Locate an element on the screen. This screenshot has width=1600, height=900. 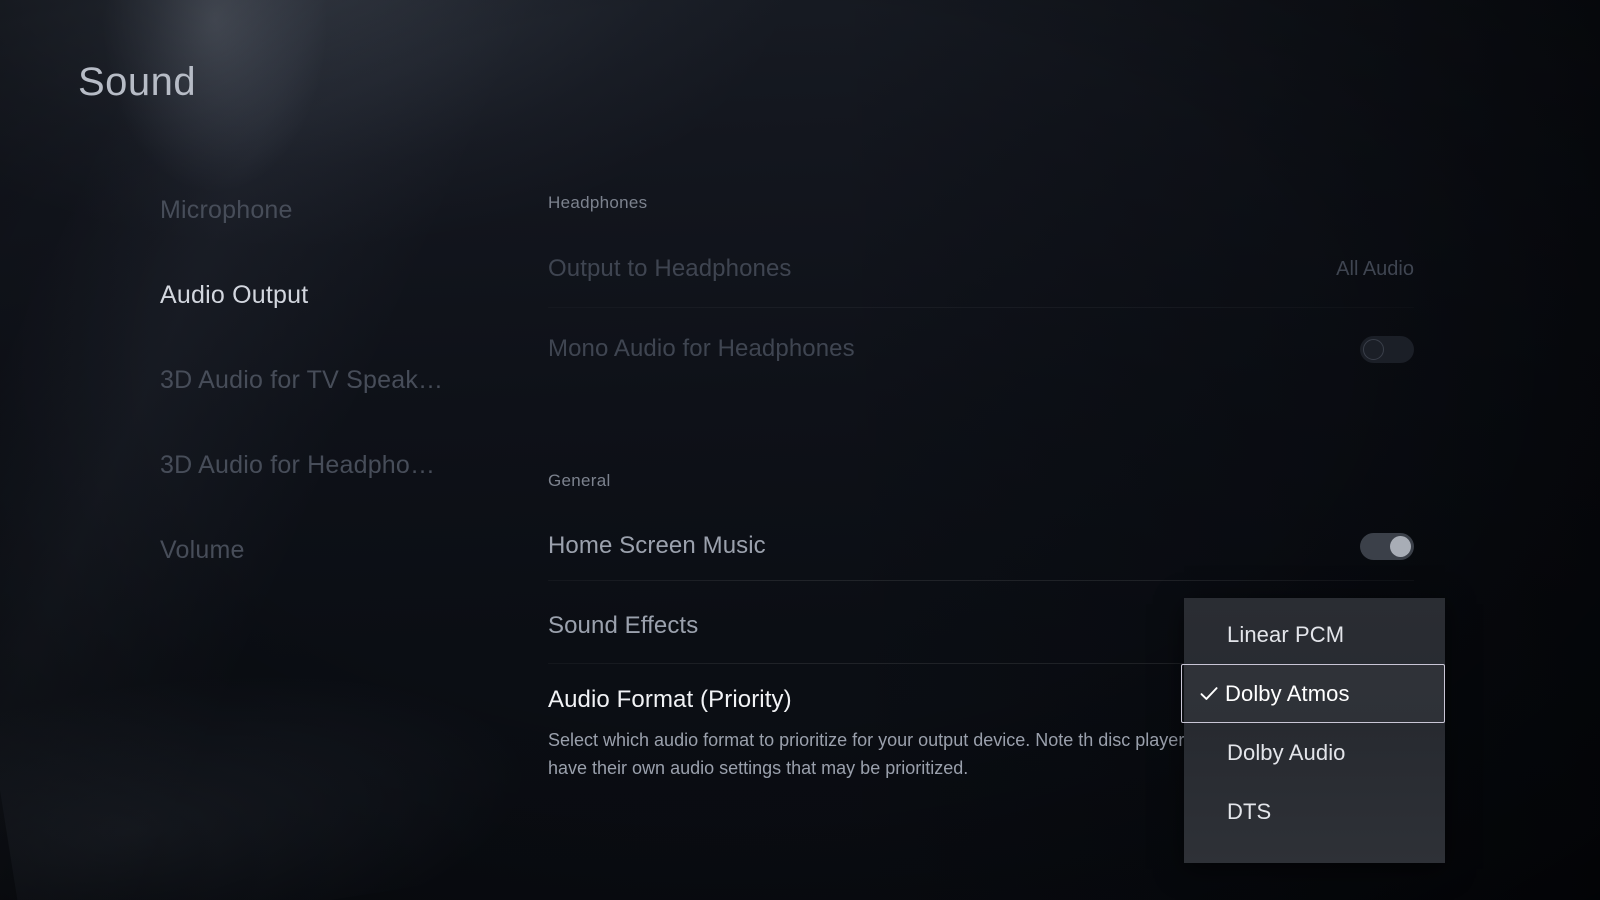
sidebar-item-volume: Volume is located at coordinates (325, 550).